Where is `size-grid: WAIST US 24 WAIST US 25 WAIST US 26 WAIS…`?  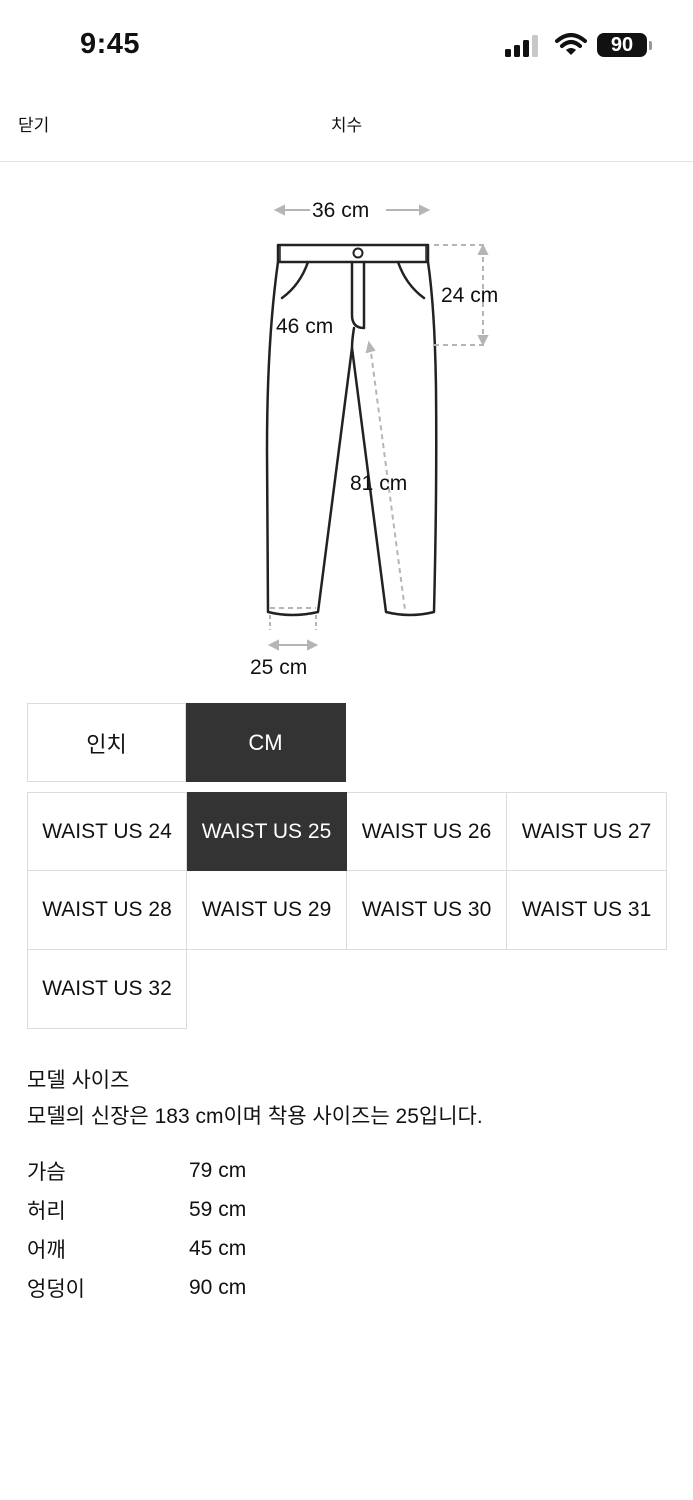
size-grid: WAIST US 24 WAIST US 25 WAIST US 26 WAIS… is located at coordinates (347, 910).